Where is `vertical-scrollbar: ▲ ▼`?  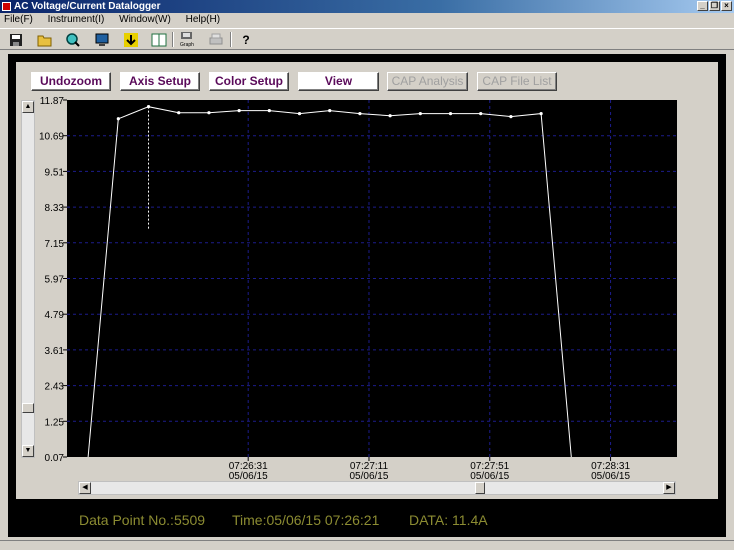 vertical-scrollbar: ▲ ▼ is located at coordinates (28, 279).